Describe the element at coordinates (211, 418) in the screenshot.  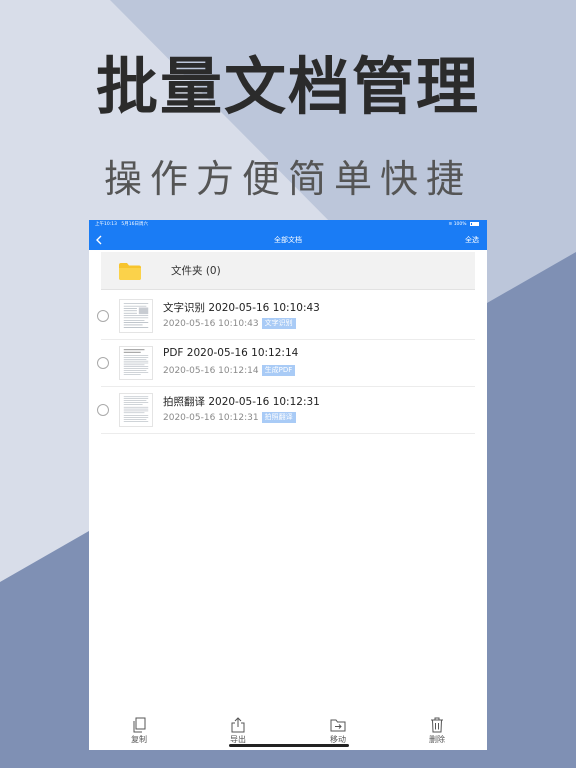
I see `document-date: 2020-05-16 10:12:31` at that location.